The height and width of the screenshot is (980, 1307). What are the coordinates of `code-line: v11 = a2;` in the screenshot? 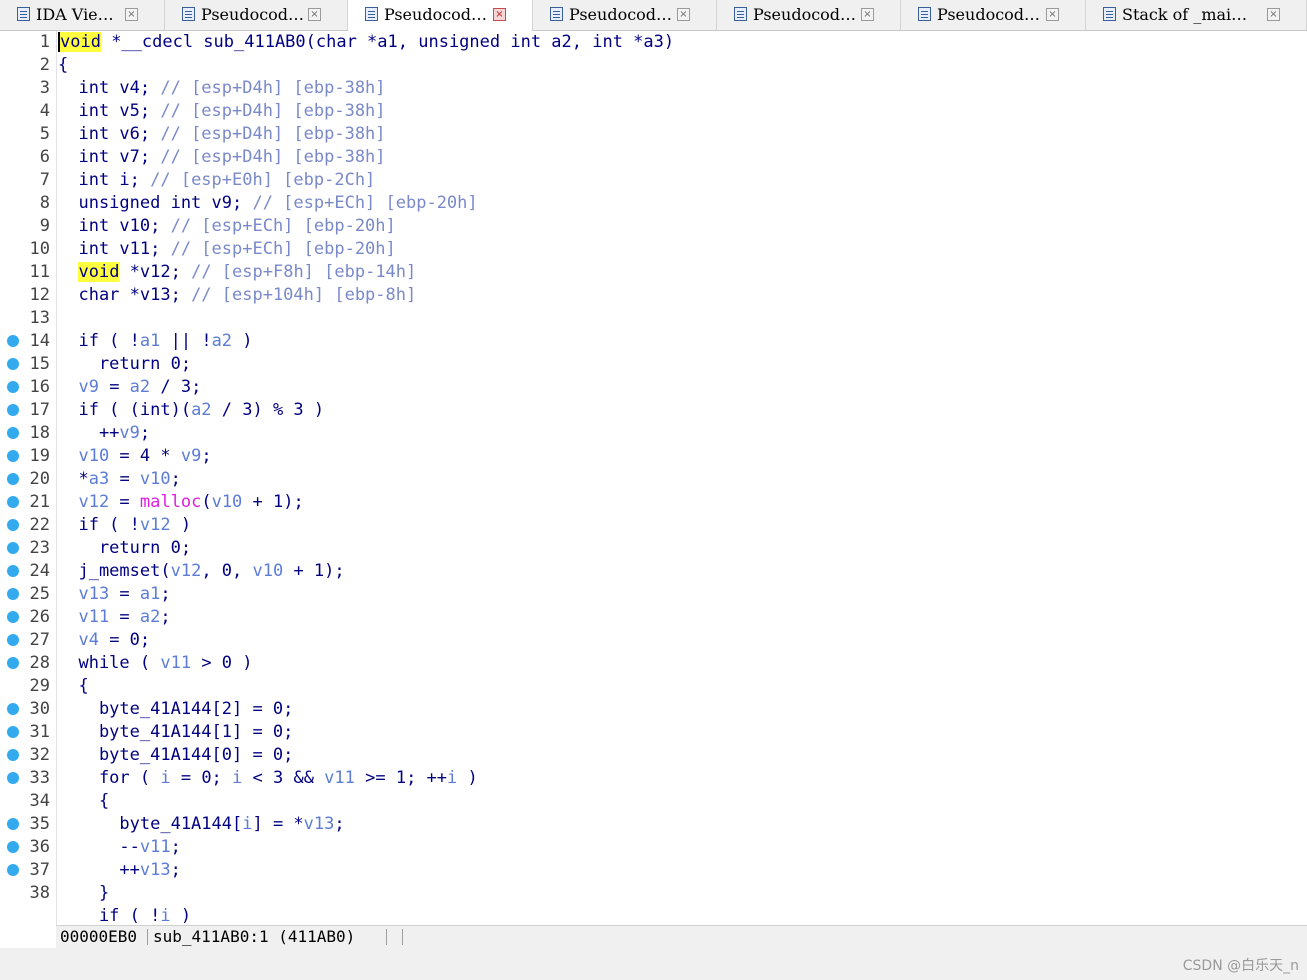 It's located at (114, 617).